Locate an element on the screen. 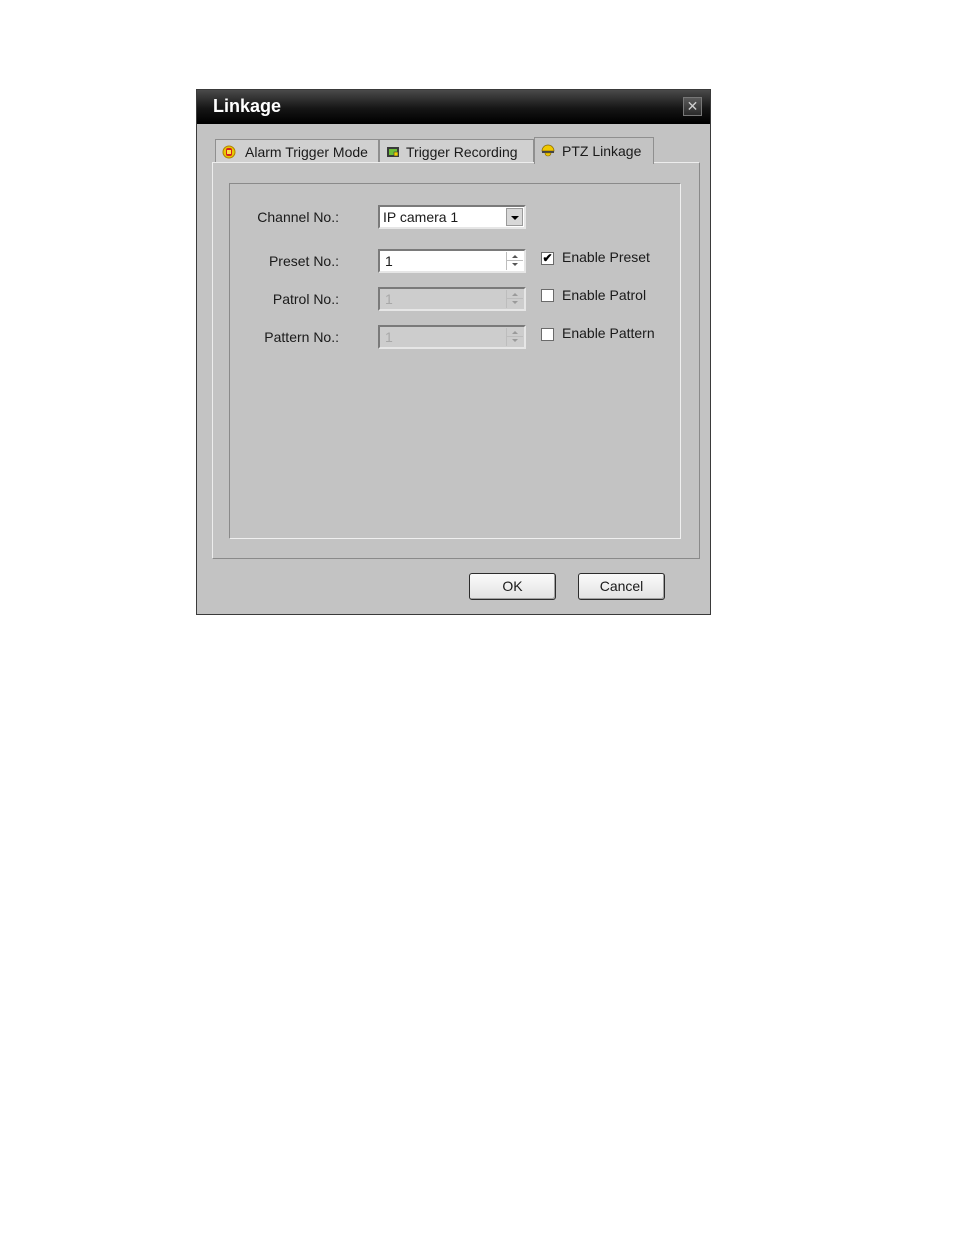 Image resolution: width=954 pixels, height=1235 pixels. enable-pattern-checkbox is located at coordinates (547, 334).